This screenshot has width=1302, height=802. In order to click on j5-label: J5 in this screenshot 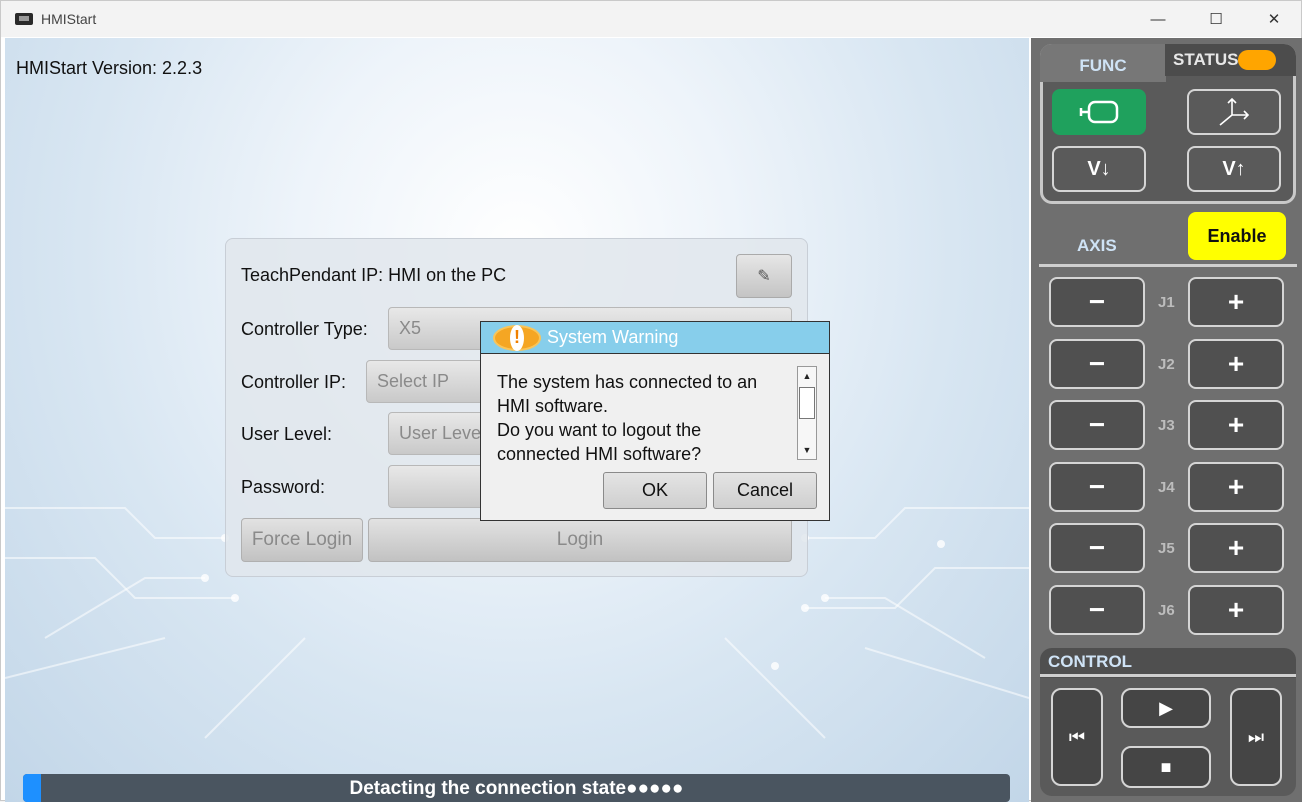, I will do `click(1166, 548)`.